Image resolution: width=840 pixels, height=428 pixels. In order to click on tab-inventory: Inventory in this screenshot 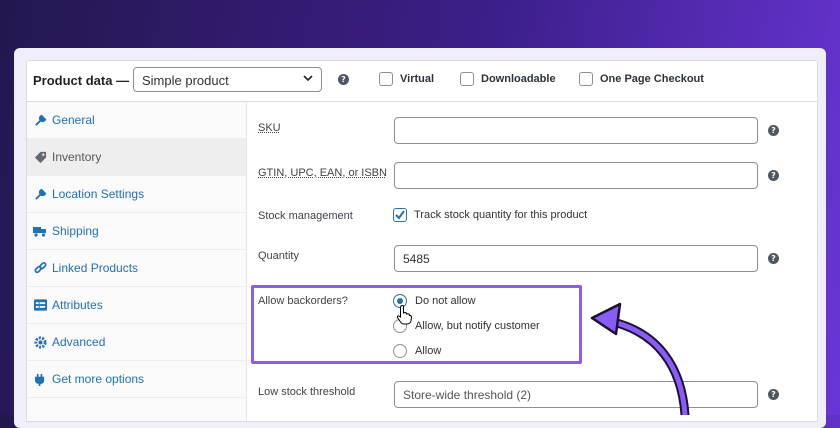, I will do `click(136, 157)`.